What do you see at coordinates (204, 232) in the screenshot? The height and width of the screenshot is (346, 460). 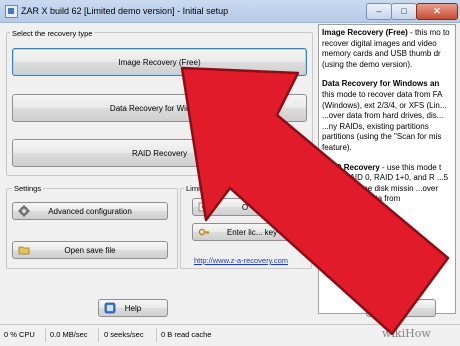 I see `key-icon` at bounding box center [204, 232].